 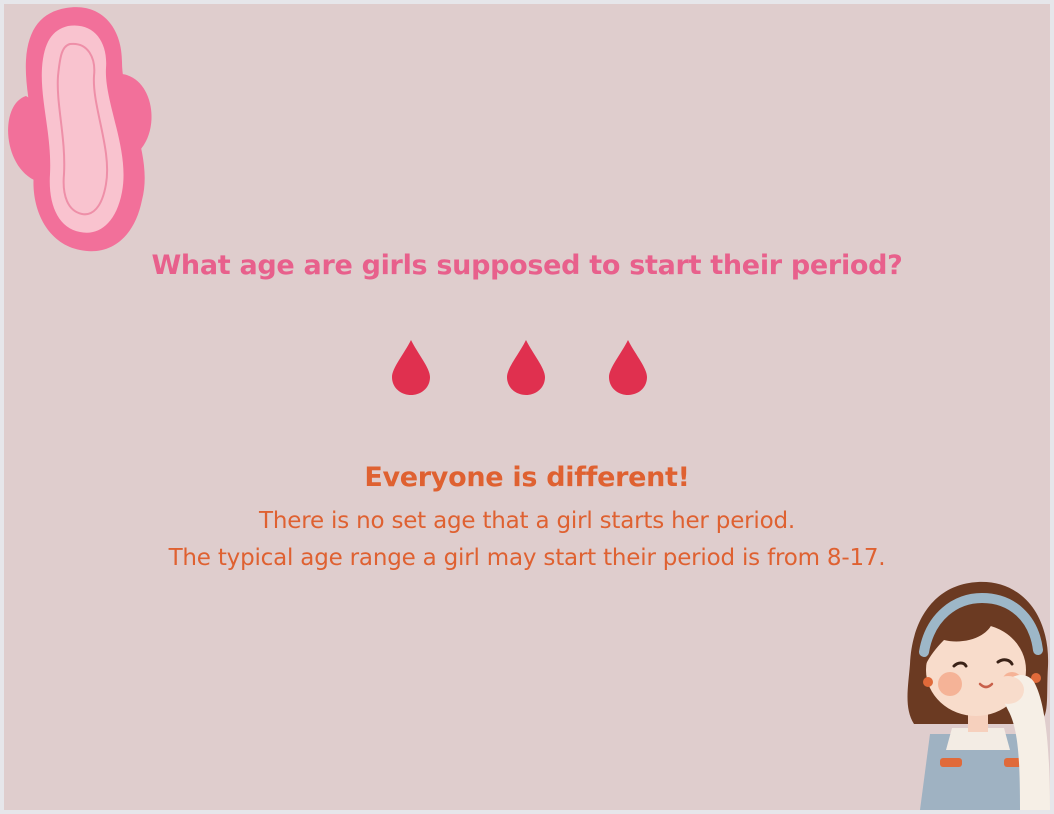 What do you see at coordinates (80, 129) in the screenshot?
I see `sanitary-pad-icon` at bounding box center [80, 129].